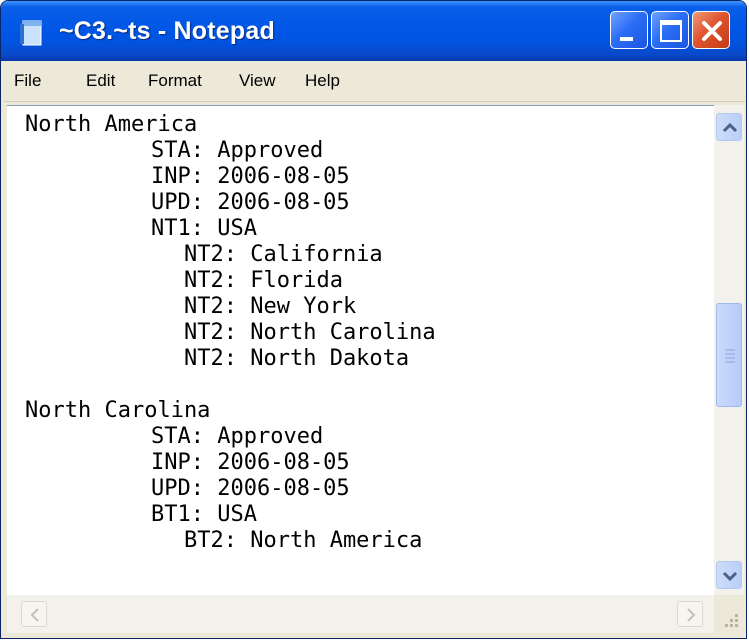 Image resolution: width=749 pixels, height=641 pixels. I want to click on text-line: BT2: North America, so click(303, 540).